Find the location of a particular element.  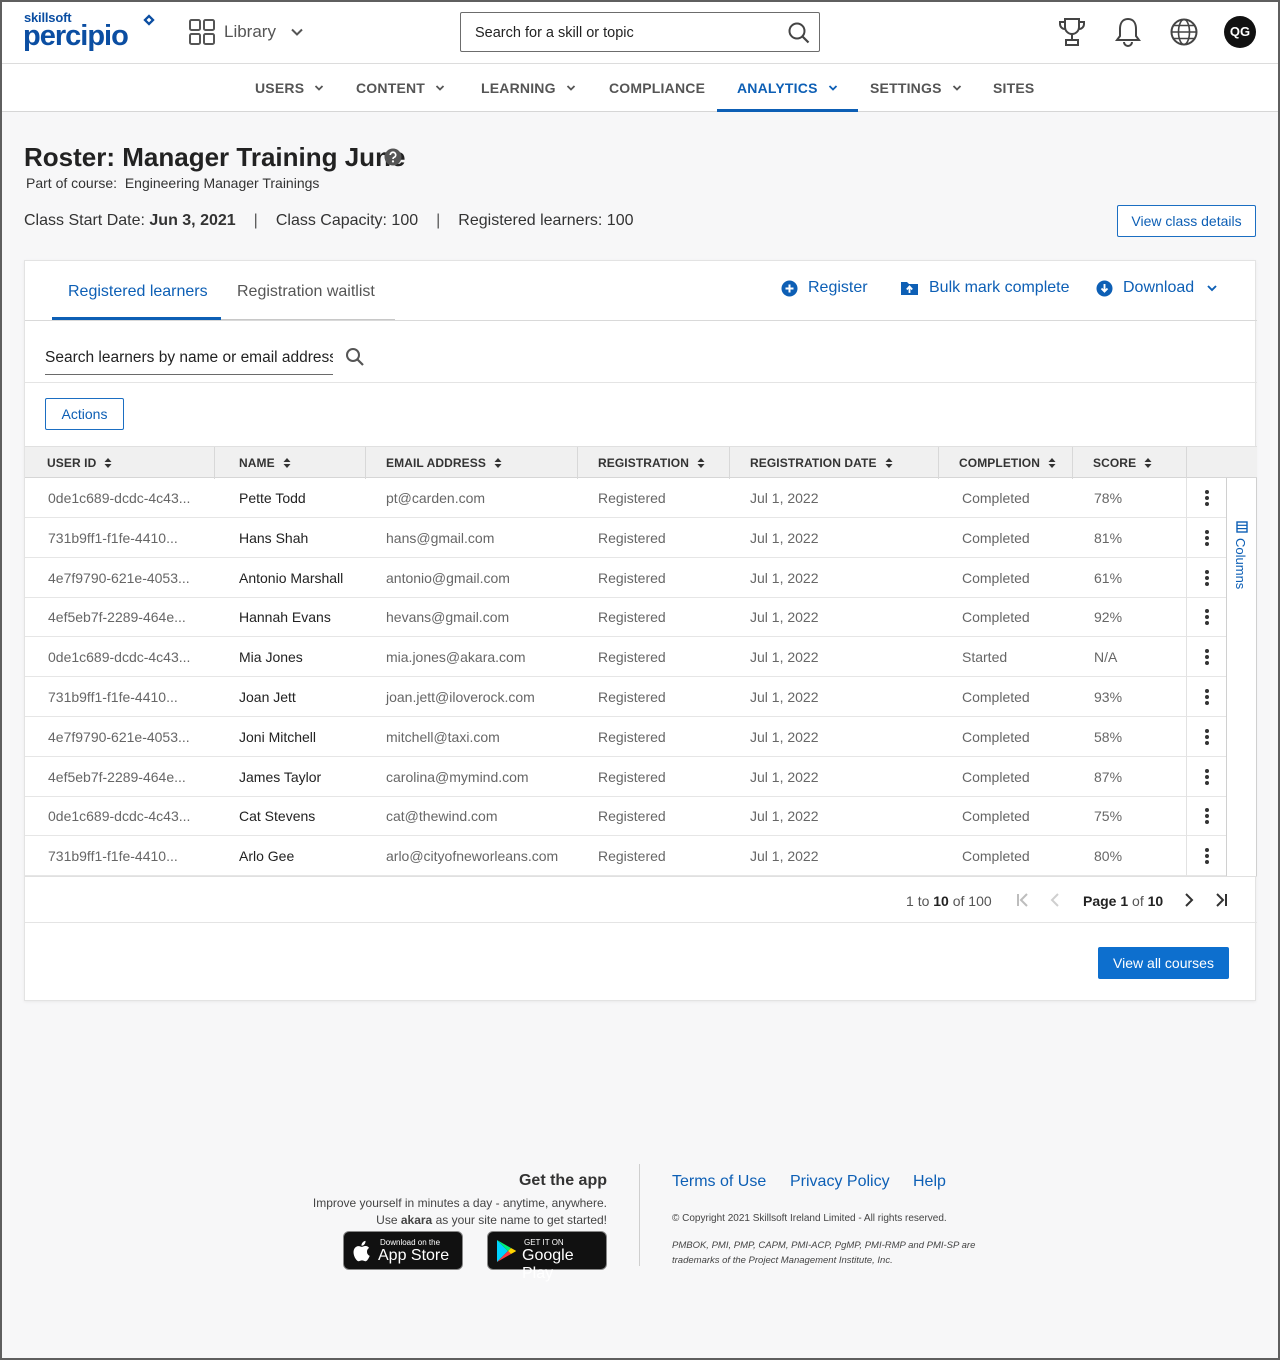

bulk-mark-complete-button: Bulk mark complete is located at coordinates (985, 288).